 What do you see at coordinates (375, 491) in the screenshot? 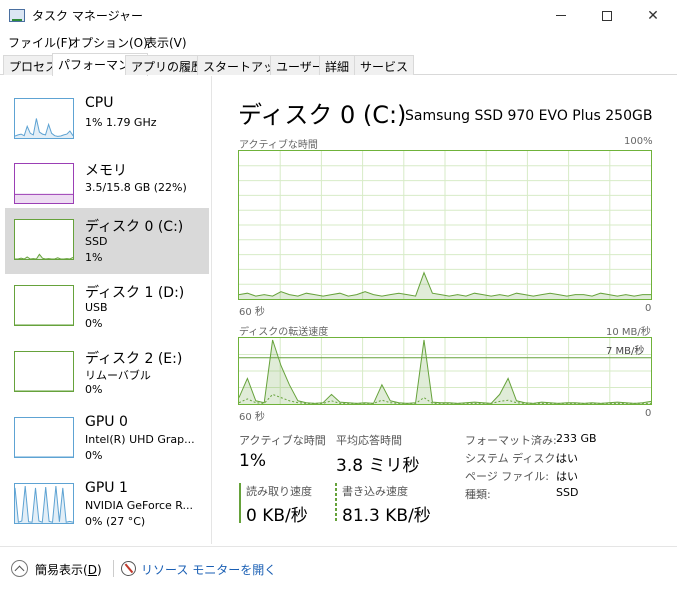
I see `write-speed-label: 書き込み速度` at bounding box center [375, 491].